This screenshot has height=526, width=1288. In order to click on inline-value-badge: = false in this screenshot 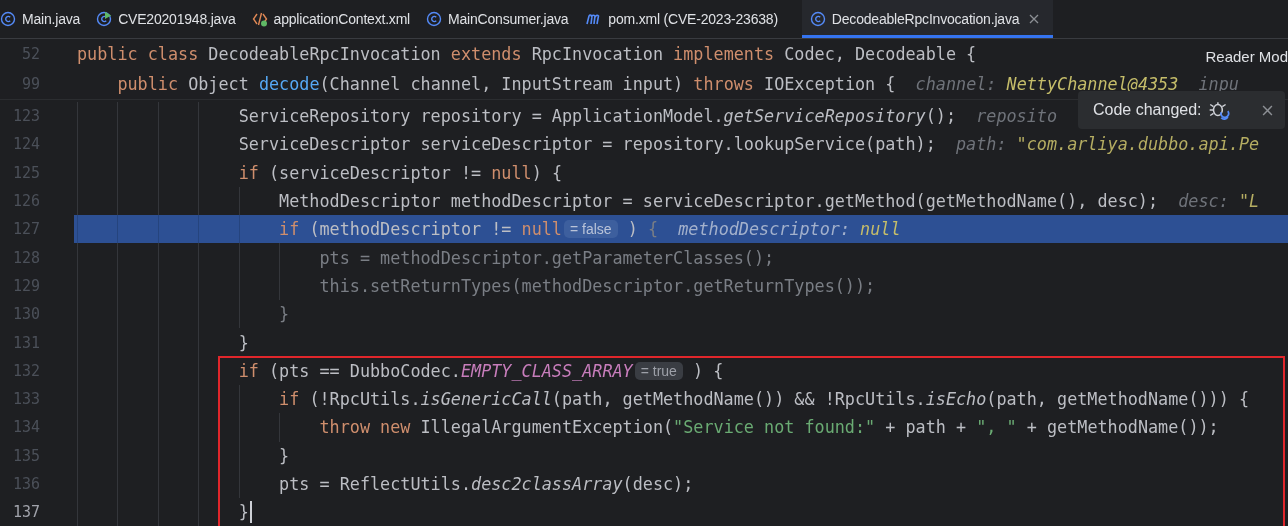, I will do `click(590, 229)`.